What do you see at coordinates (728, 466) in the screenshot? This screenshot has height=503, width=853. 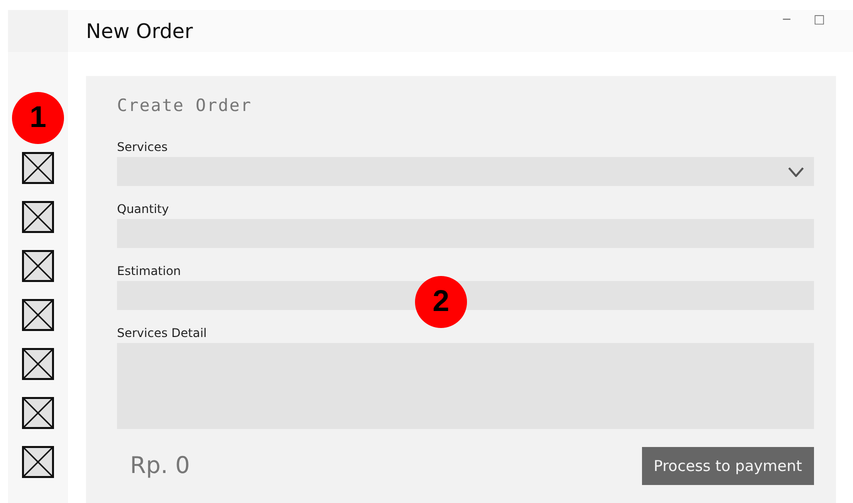 I see `payment-button: Process to payment` at bounding box center [728, 466].